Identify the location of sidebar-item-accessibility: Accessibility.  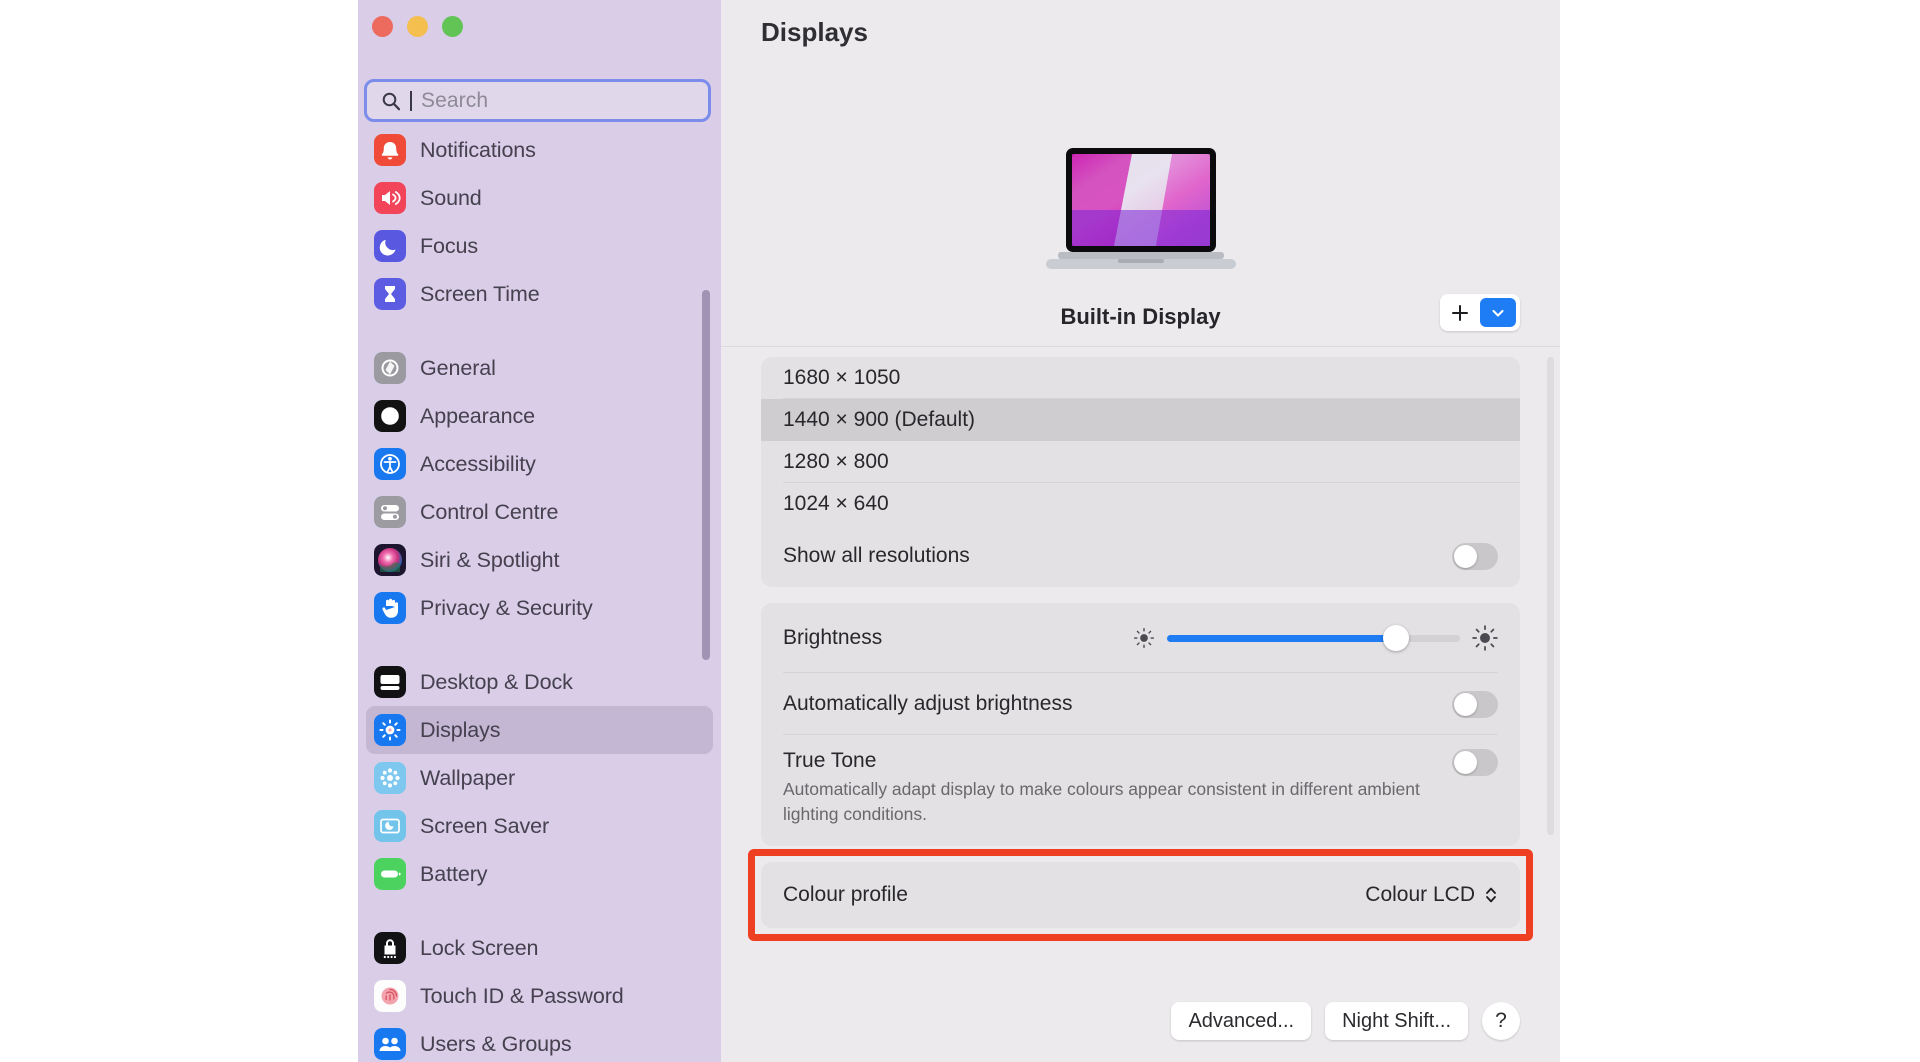
(539, 464).